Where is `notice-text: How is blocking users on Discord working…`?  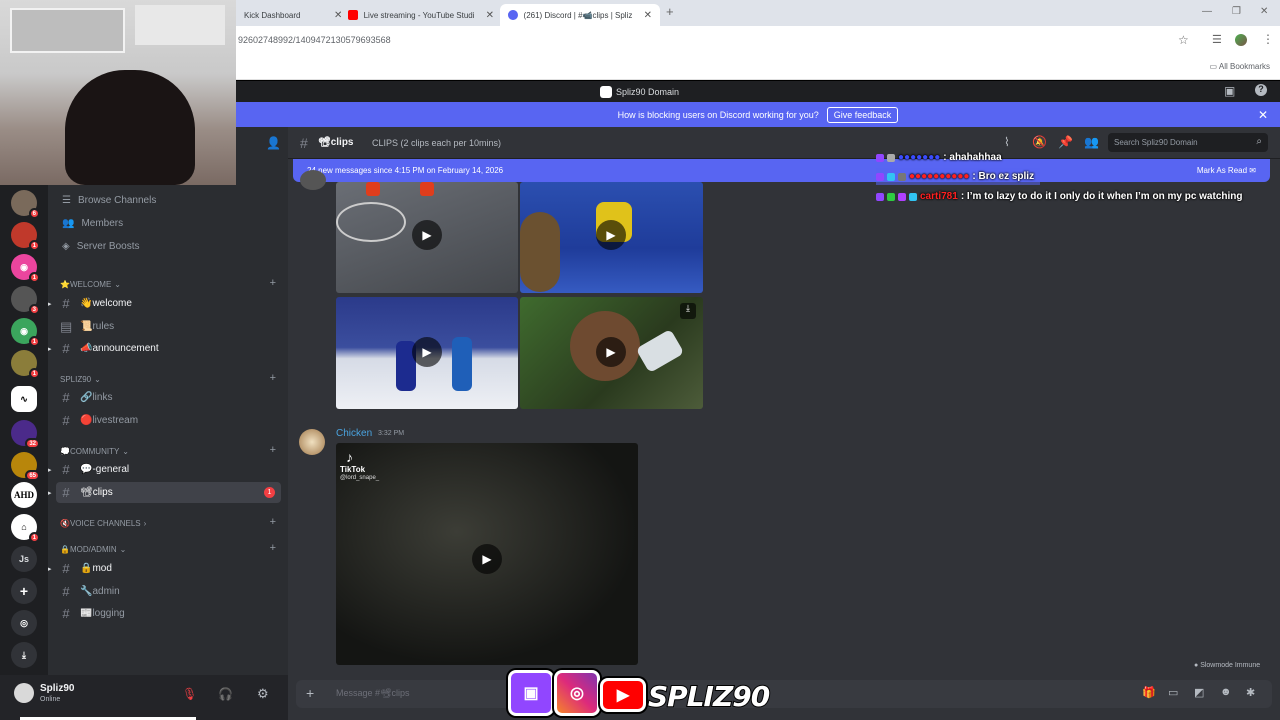
notice-text: How is blocking users on Discord working… is located at coordinates (718, 114).